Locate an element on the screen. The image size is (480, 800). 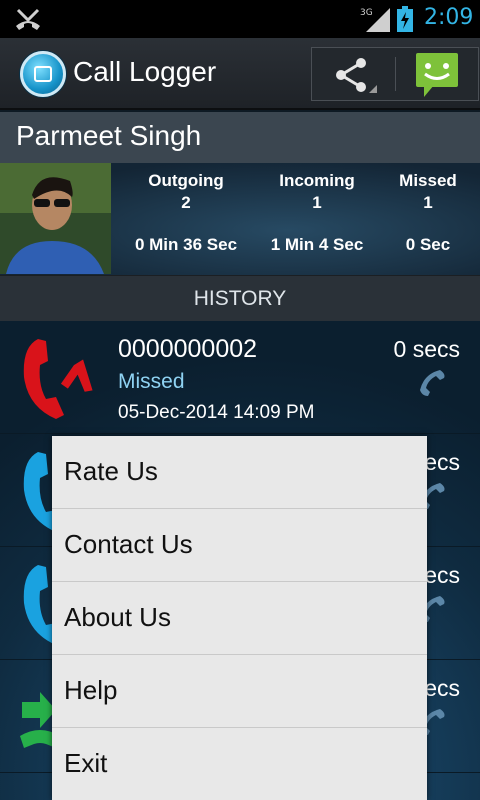
signal-icon: 3G is located at coordinates (375, 20).